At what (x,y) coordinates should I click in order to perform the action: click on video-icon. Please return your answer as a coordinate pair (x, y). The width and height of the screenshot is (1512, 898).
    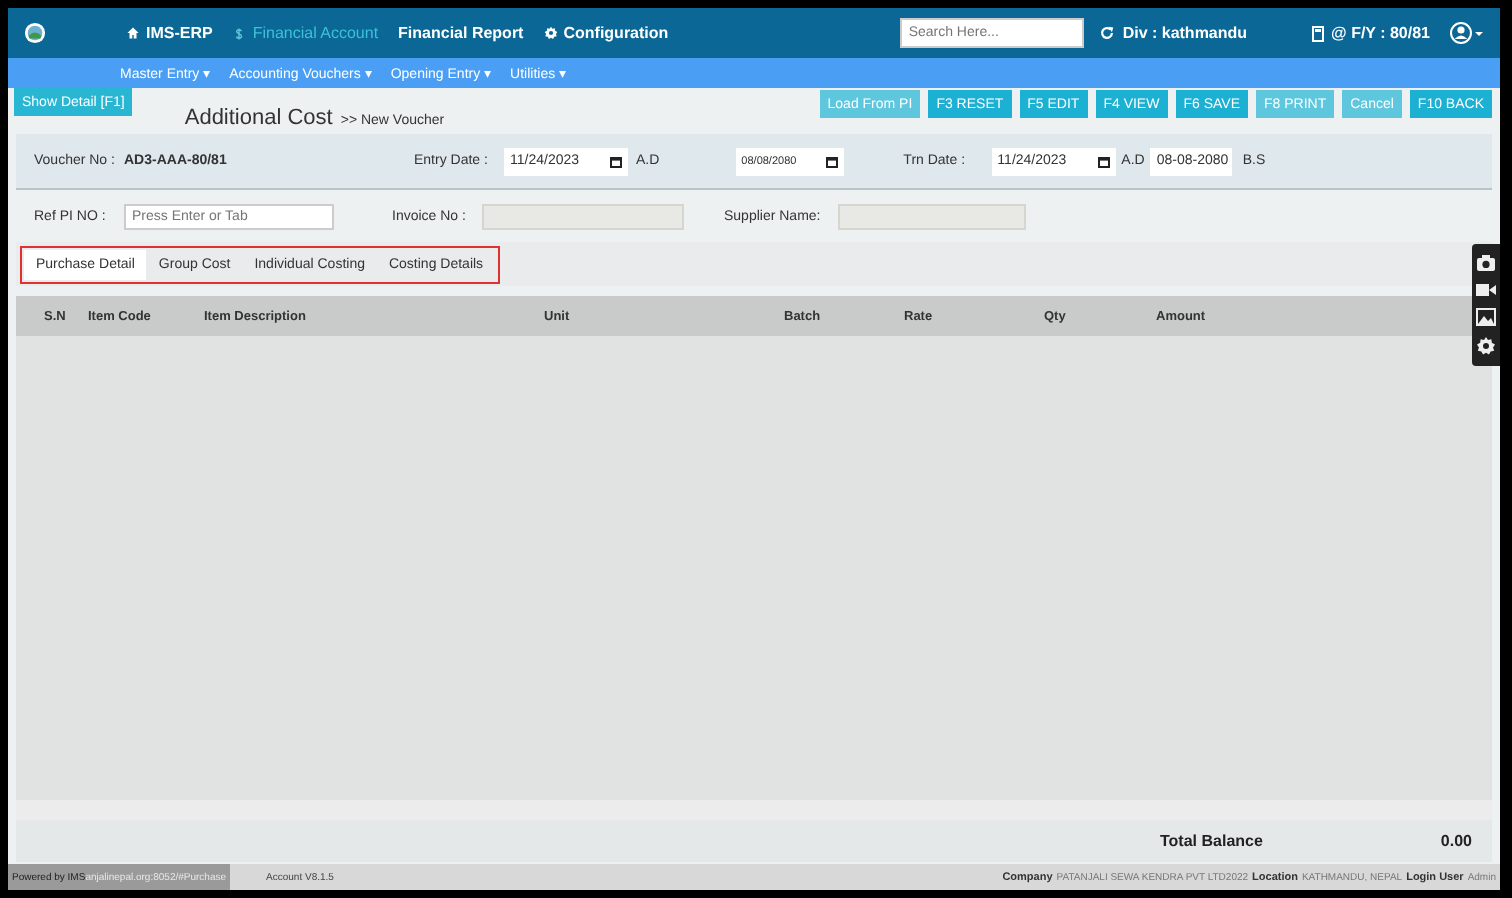
    Looking at the image, I should click on (1486, 290).